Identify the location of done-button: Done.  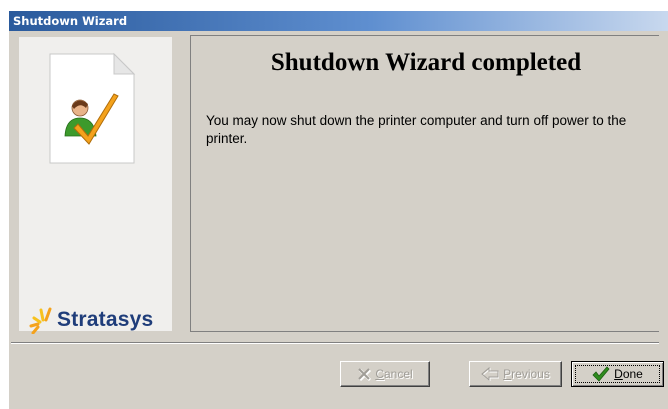
(617, 374).